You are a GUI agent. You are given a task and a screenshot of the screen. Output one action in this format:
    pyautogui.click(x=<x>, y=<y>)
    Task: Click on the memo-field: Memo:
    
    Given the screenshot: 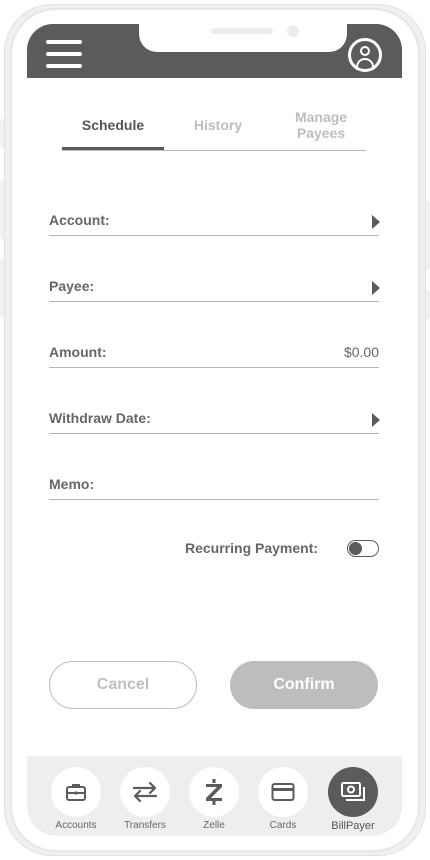 What is the action you would take?
    pyautogui.click(x=214, y=484)
    